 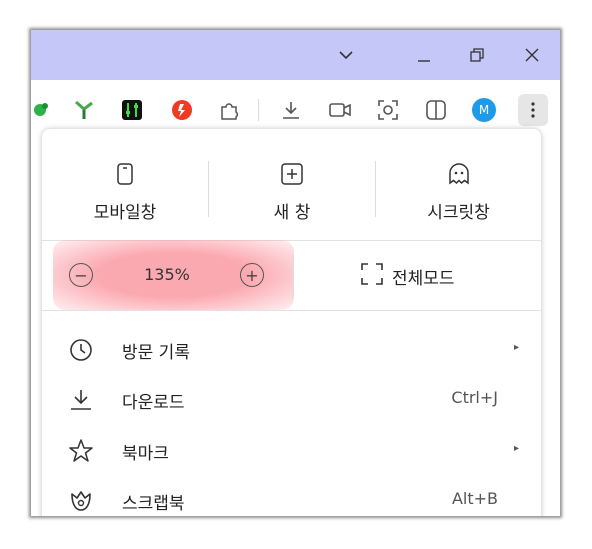 I want to click on close-button, so click(x=532, y=55).